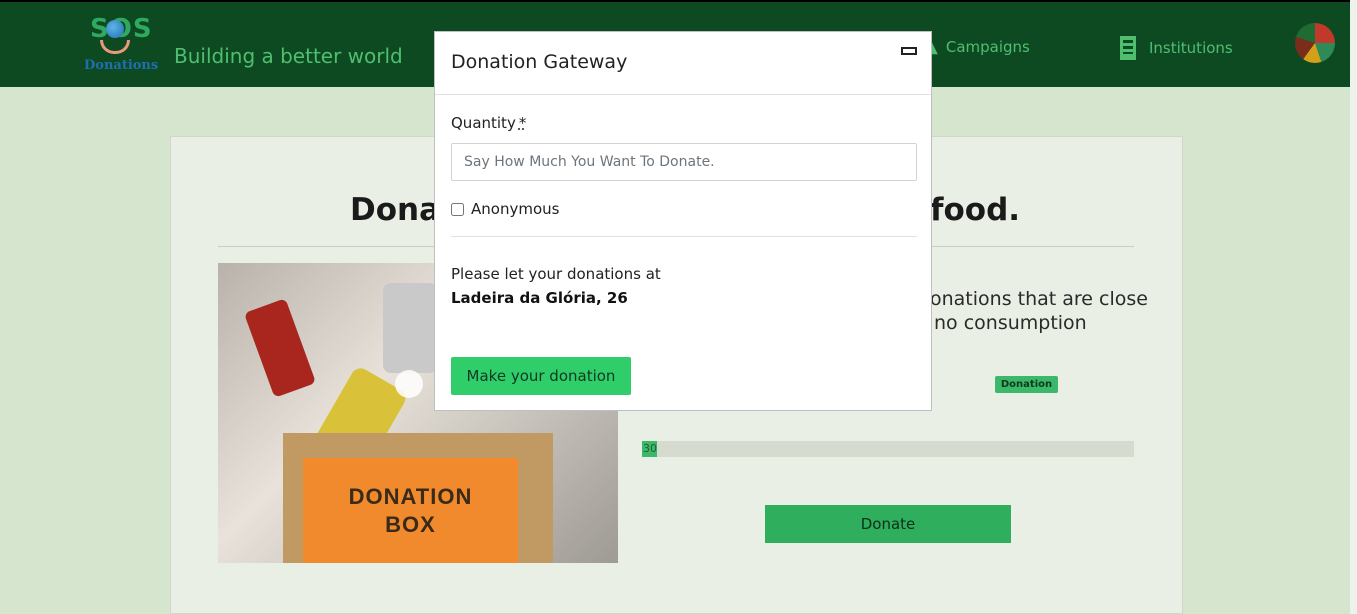  I want to click on drop-off-info: Please let your donations at, so click(556, 274).